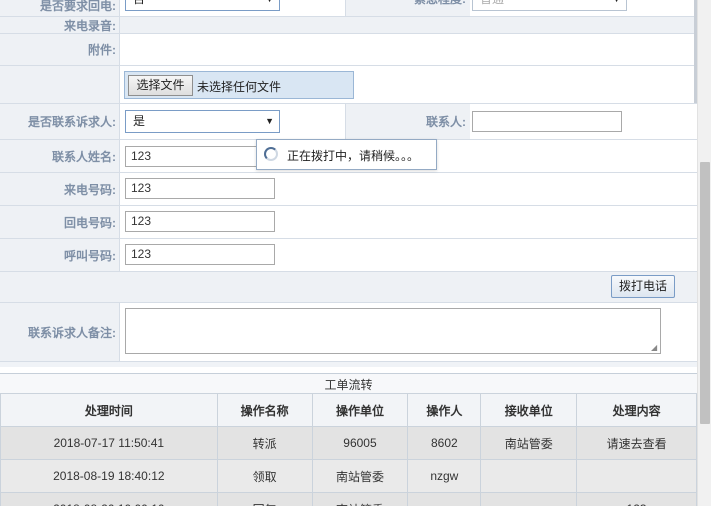 The height and width of the screenshot is (506, 711). I want to click on file-label-empty, so click(60, 84).